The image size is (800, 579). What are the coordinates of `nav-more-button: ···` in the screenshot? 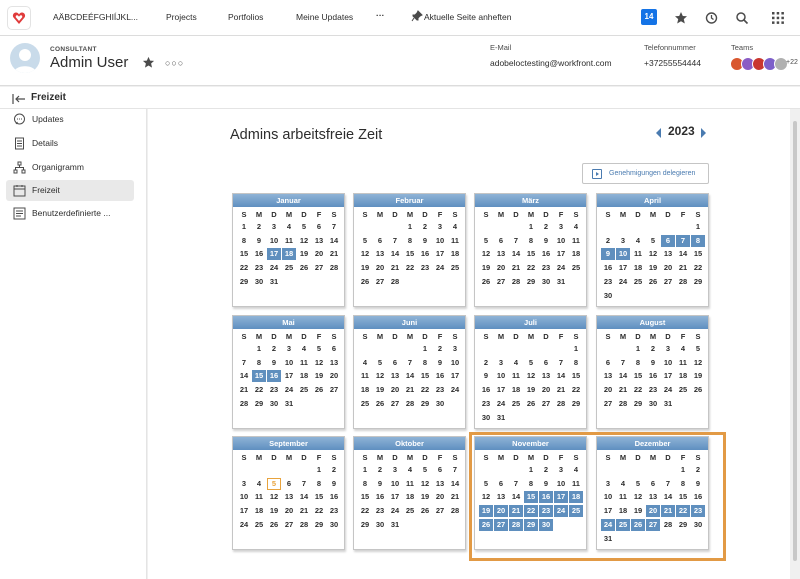 It's located at (380, 15).